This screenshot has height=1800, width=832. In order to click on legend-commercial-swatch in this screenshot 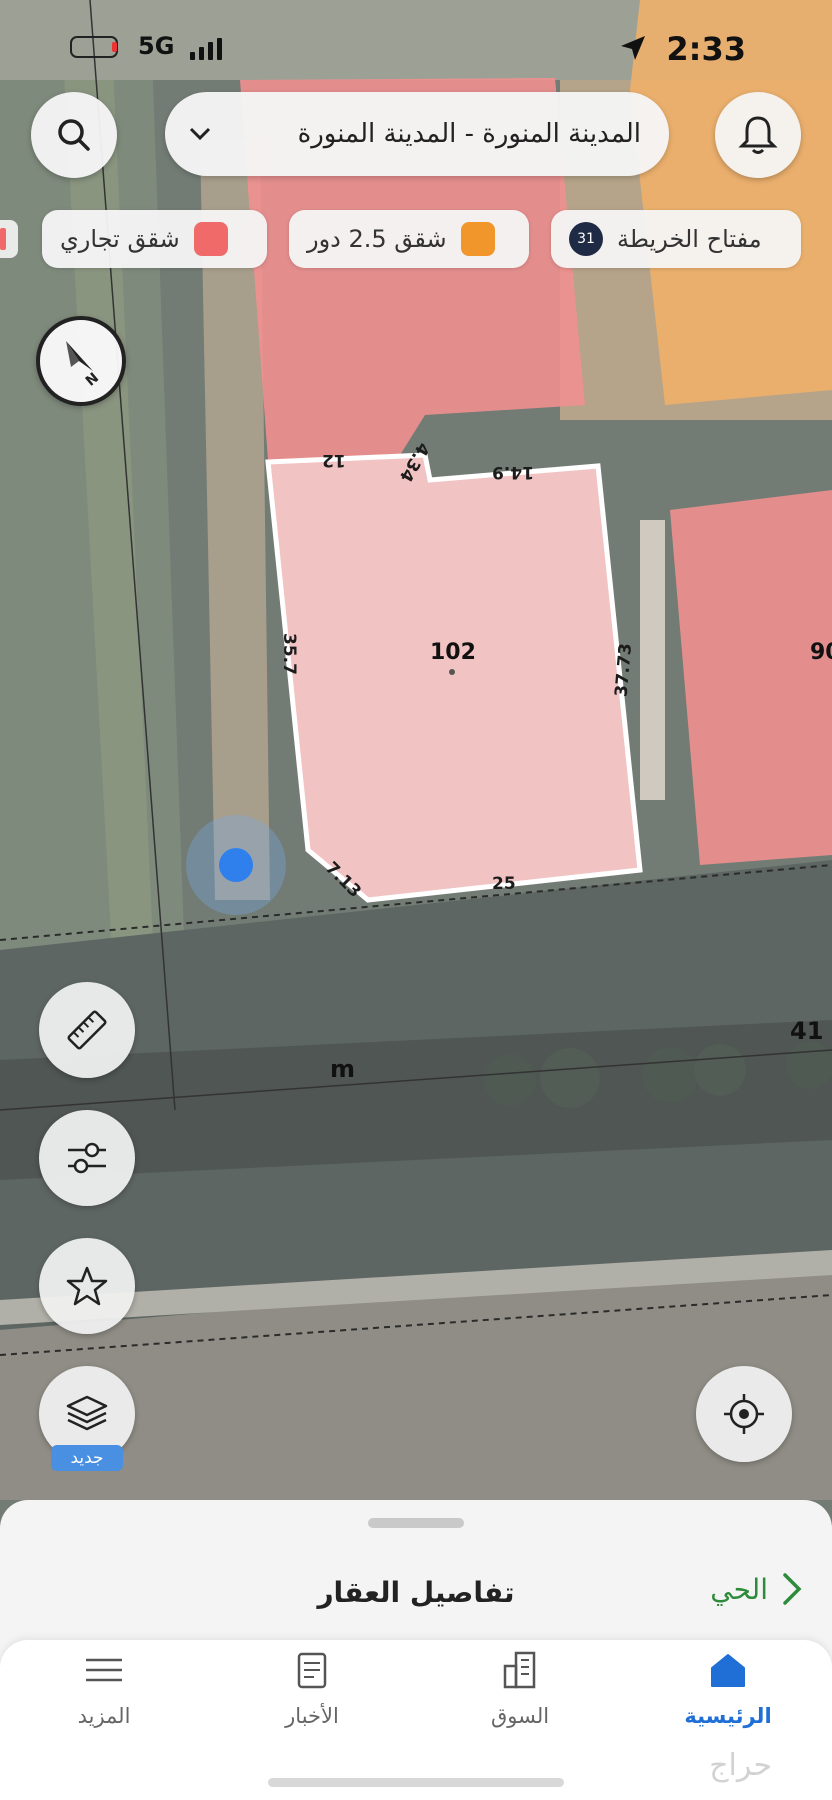, I will do `click(210, 239)`.